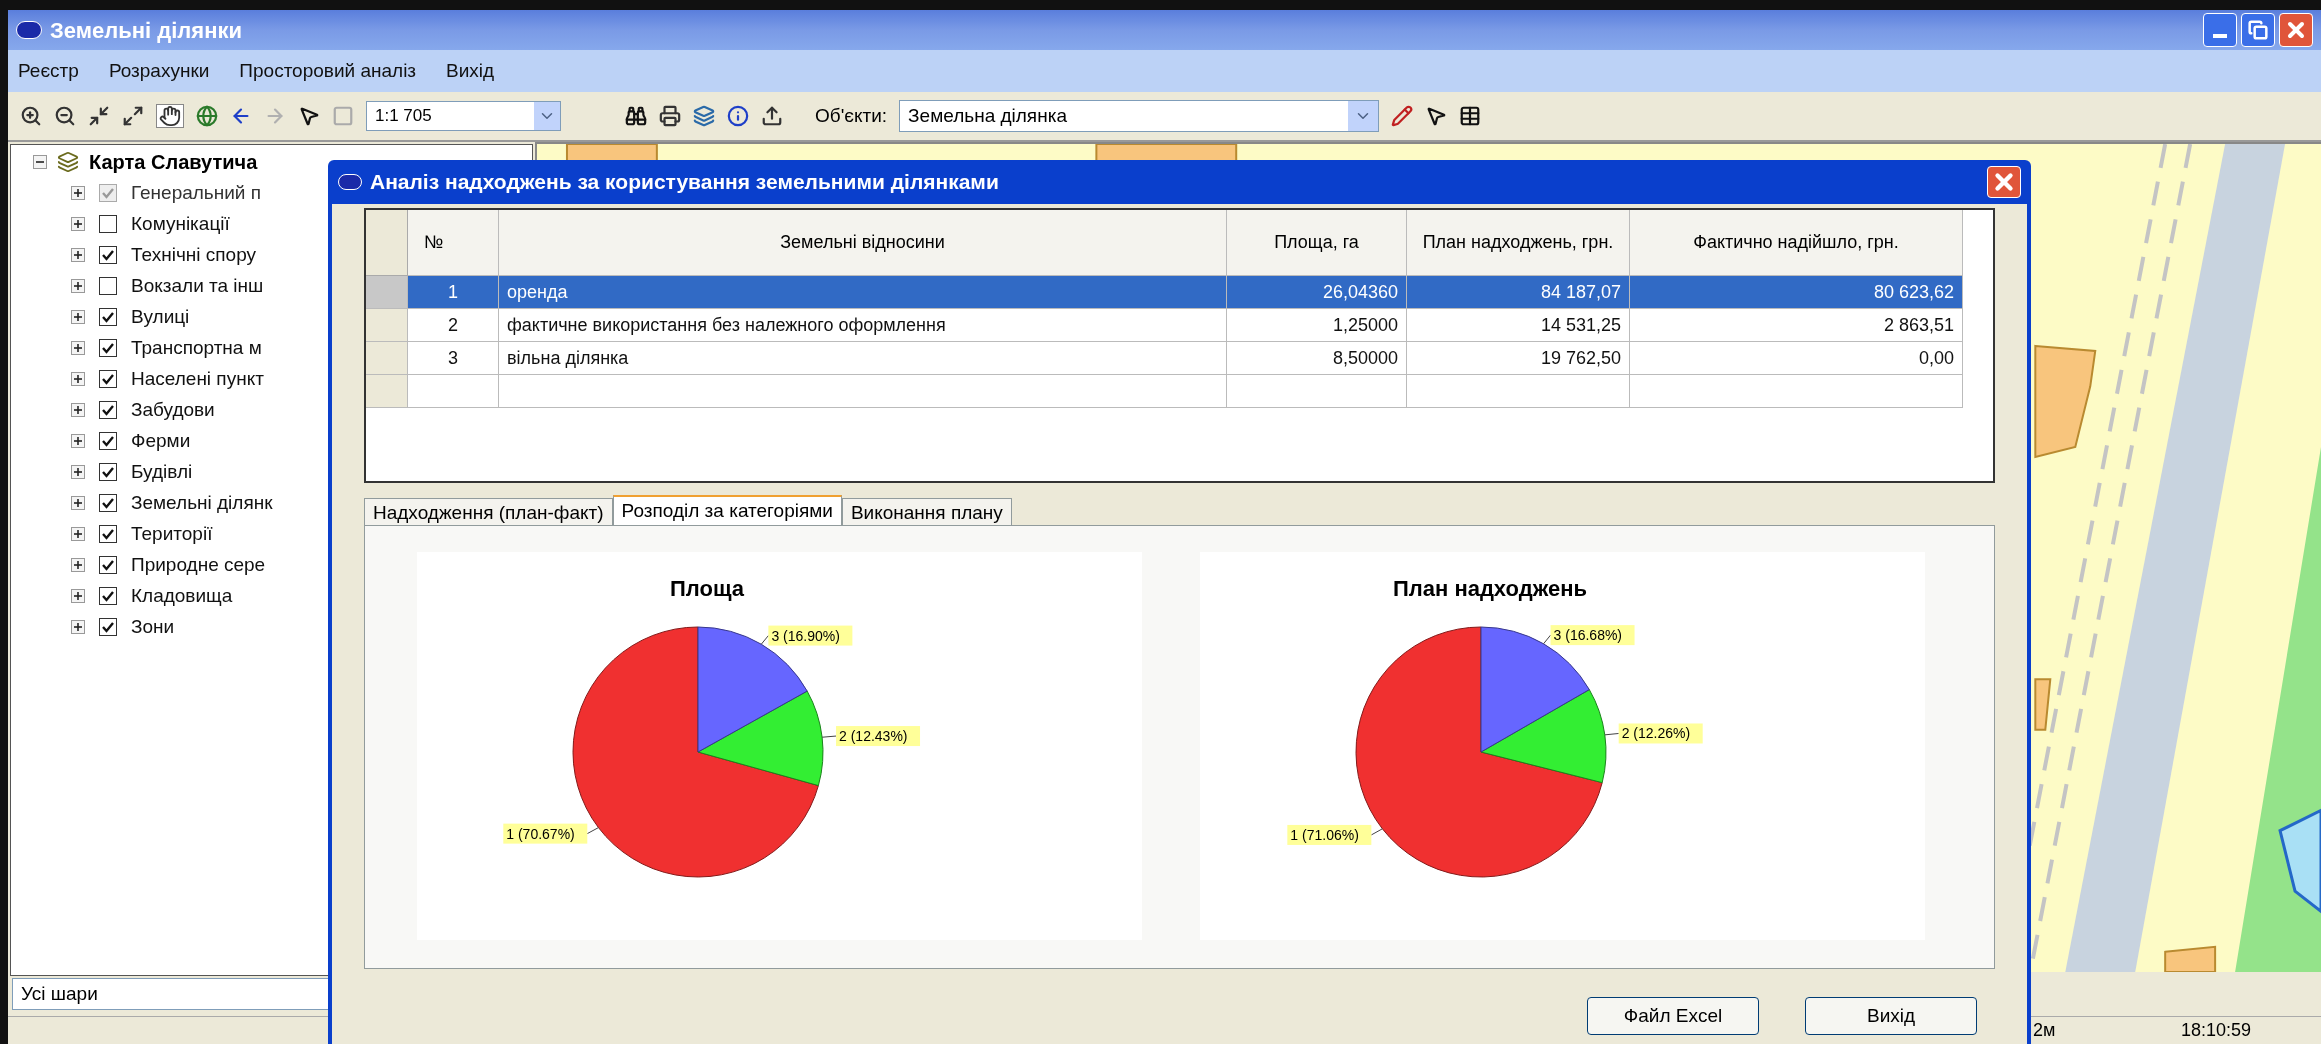  Describe the element at coordinates (684, 182) in the screenshot. I see `dialog-title: Аналіз надходжень за користування земельними ділянками` at that location.